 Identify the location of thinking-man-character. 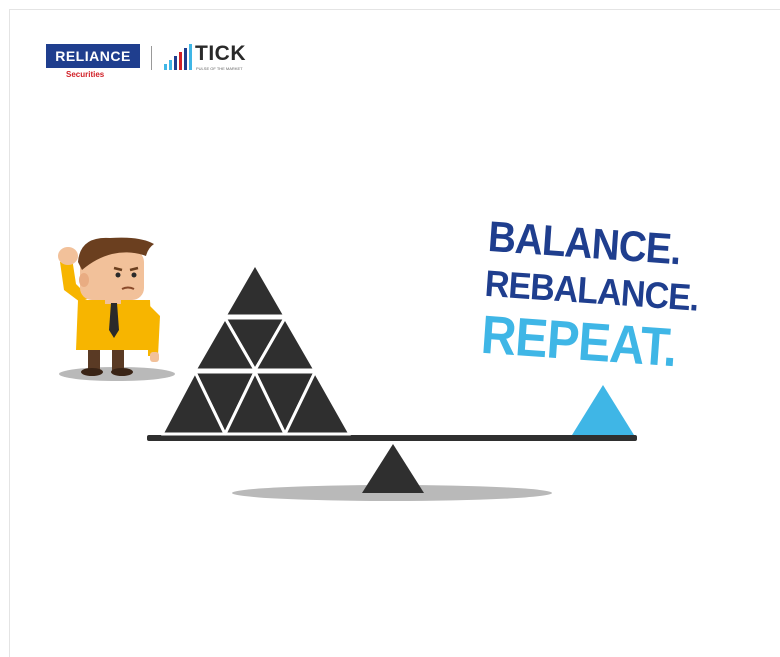
(109, 306).